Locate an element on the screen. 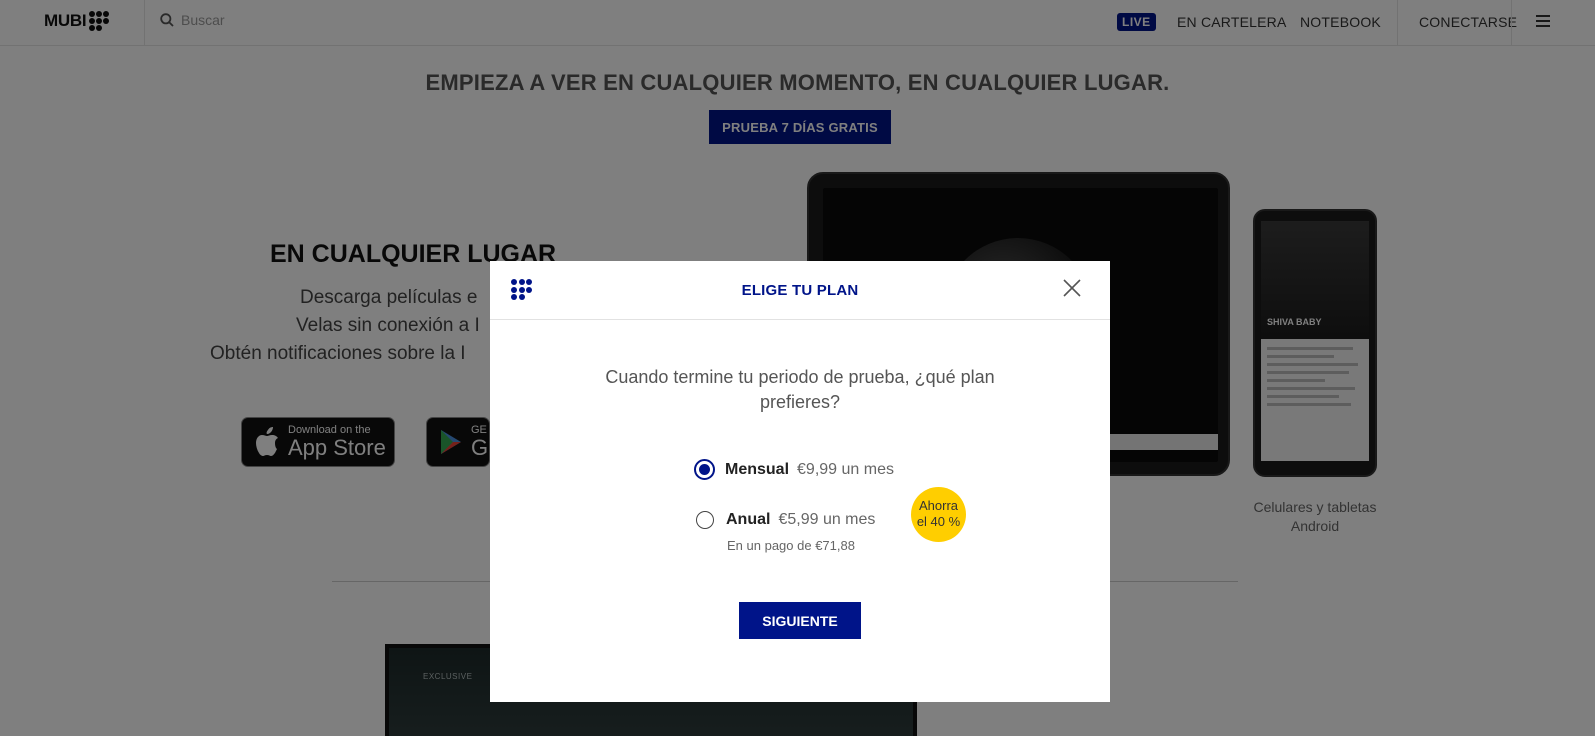 The height and width of the screenshot is (736, 1595). plan-question-line: prefieres? is located at coordinates (800, 402).